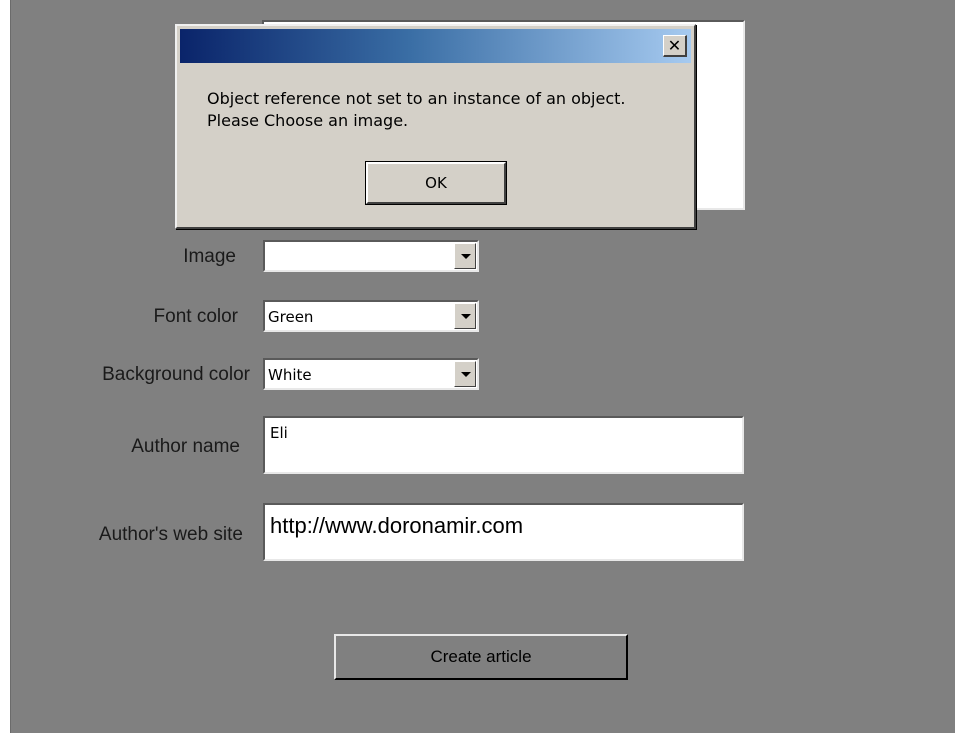  What do you see at coordinates (290, 375) in the screenshot?
I see `background-color-select-value: White` at bounding box center [290, 375].